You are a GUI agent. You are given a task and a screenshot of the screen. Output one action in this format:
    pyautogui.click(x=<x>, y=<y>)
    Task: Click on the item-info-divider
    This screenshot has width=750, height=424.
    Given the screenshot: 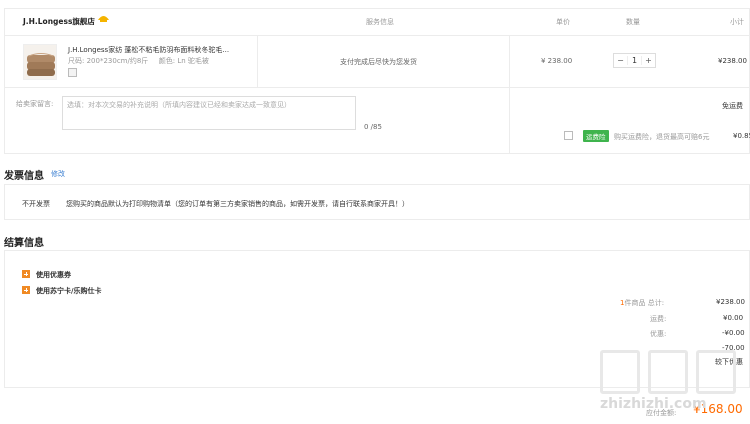 What is the action you would take?
    pyautogui.click(x=257, y=61)
    